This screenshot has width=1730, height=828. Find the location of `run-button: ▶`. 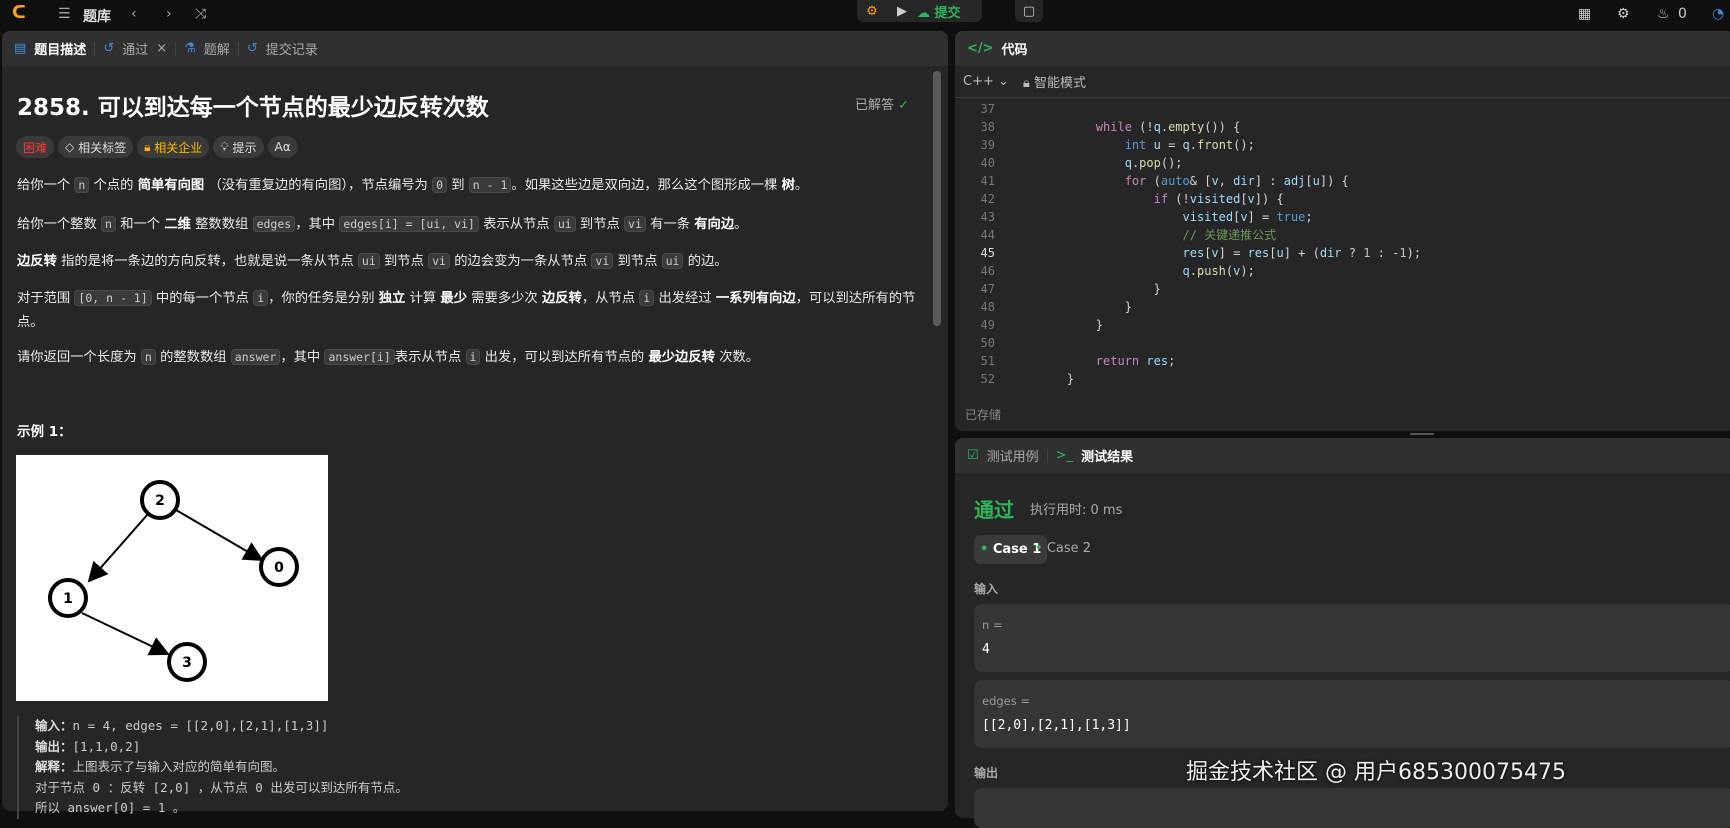

run-button: ▶ is located at coordinates (902, 11).